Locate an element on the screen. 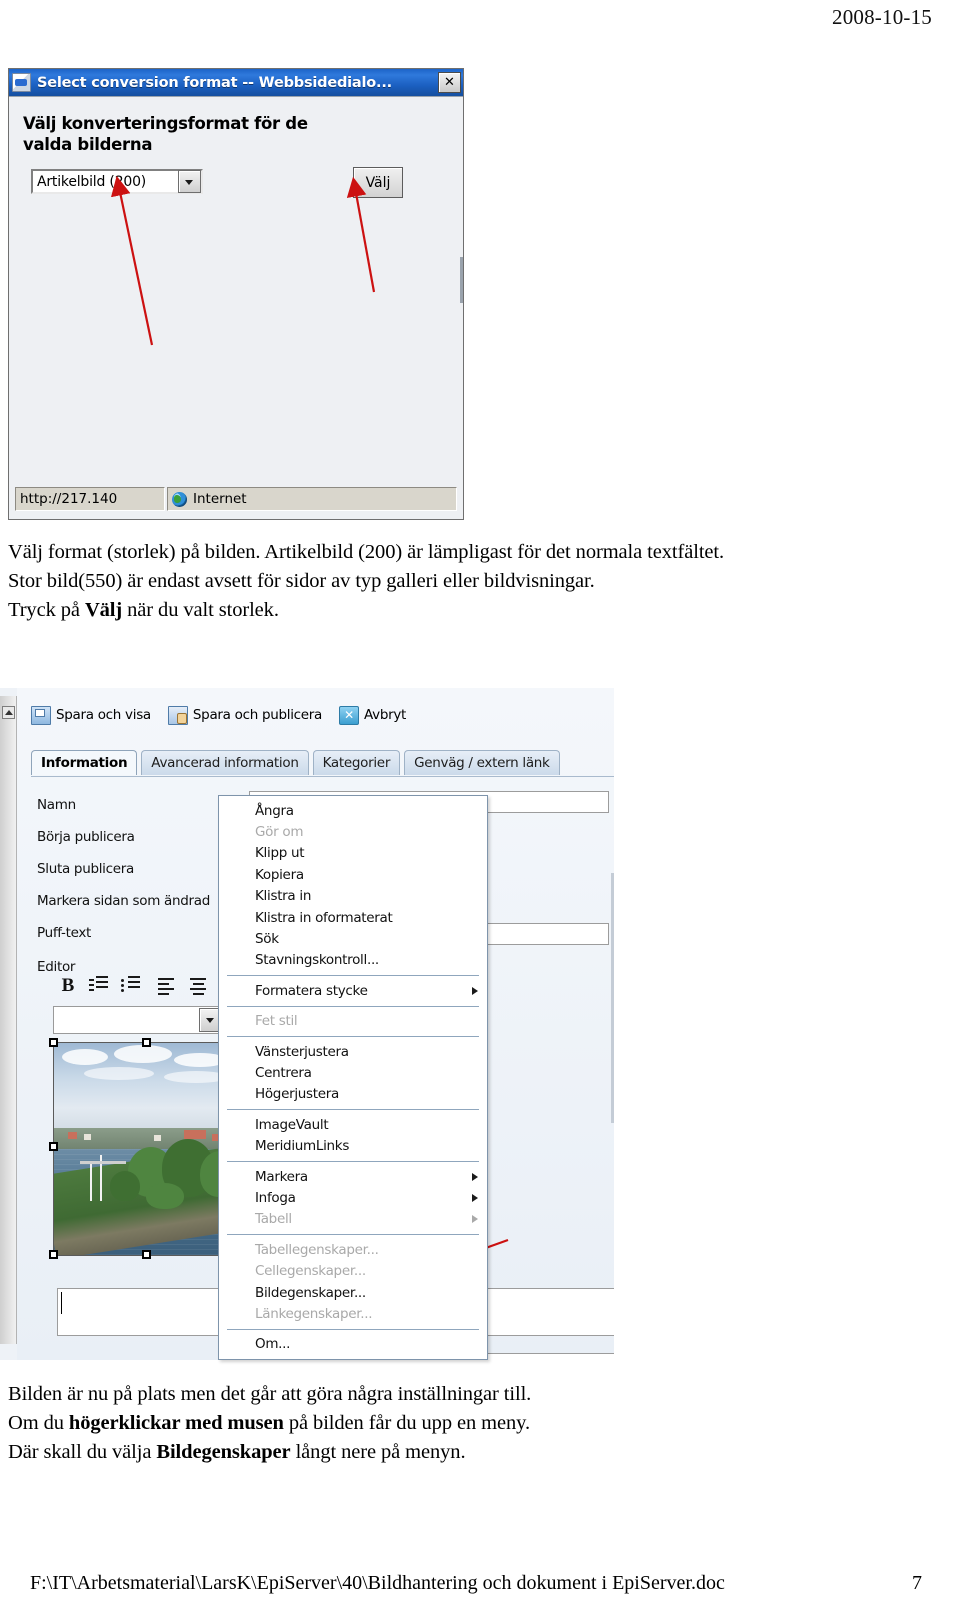 This screenshot has height=1623, width=960. scroll-up-icon is located at coordinates (8, 712).